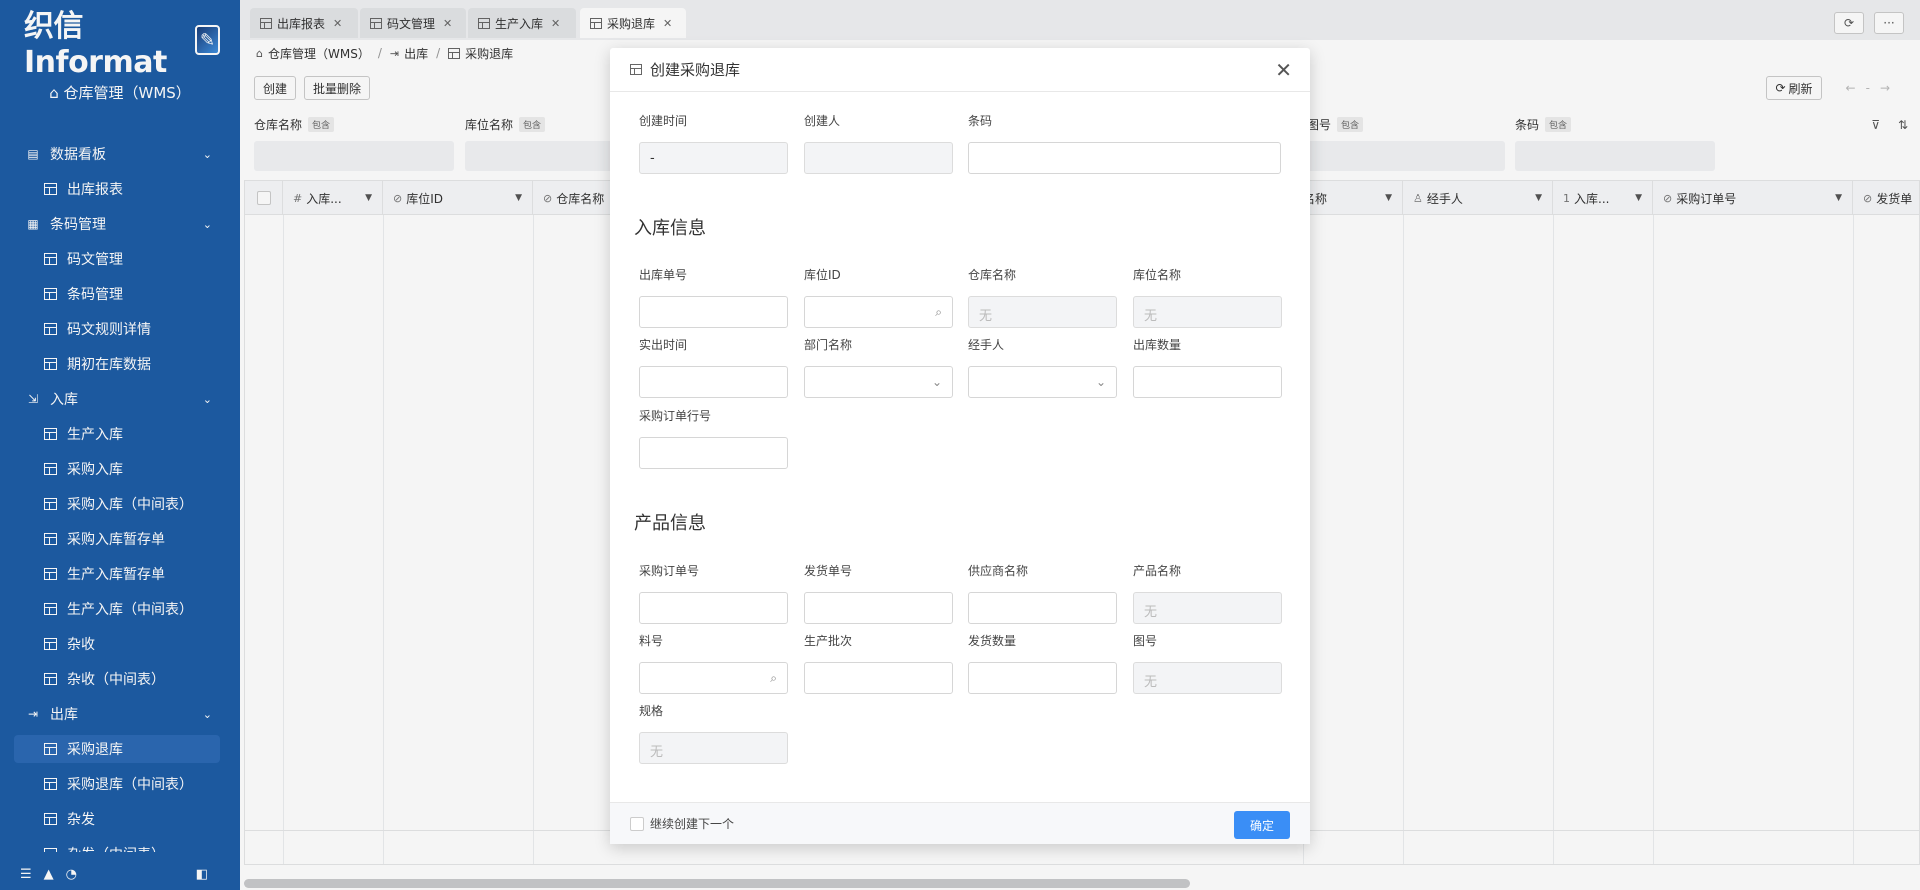  Describe the element at coordinates (1207, 382) in the screenshot. I see `out-qty-input` at that location.